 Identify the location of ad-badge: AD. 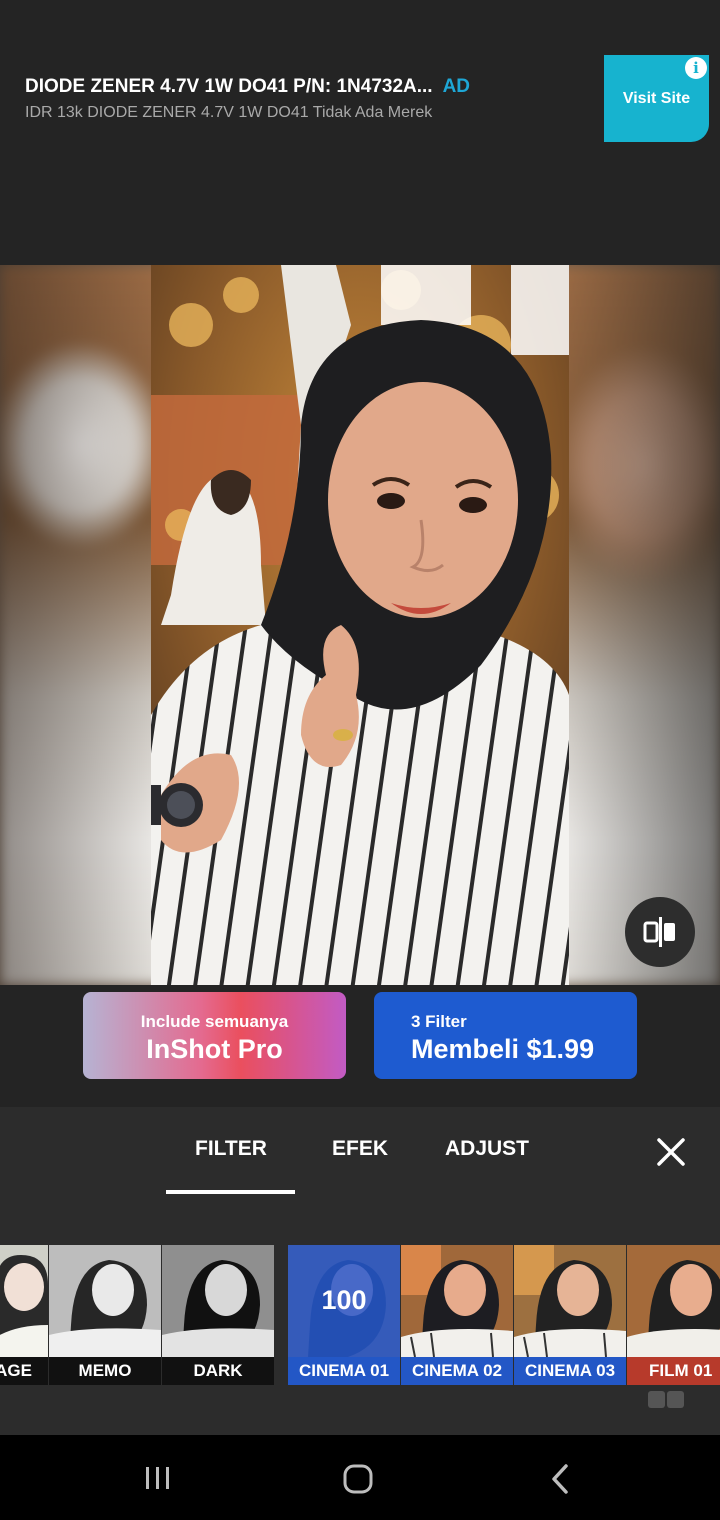
(456, 86).